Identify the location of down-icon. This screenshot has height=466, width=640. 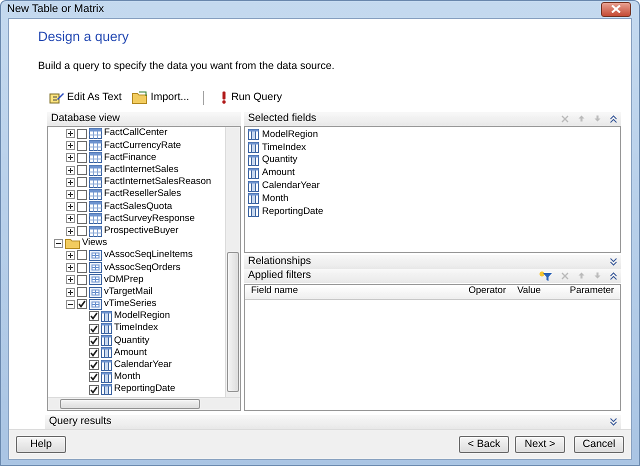
(597, 118).